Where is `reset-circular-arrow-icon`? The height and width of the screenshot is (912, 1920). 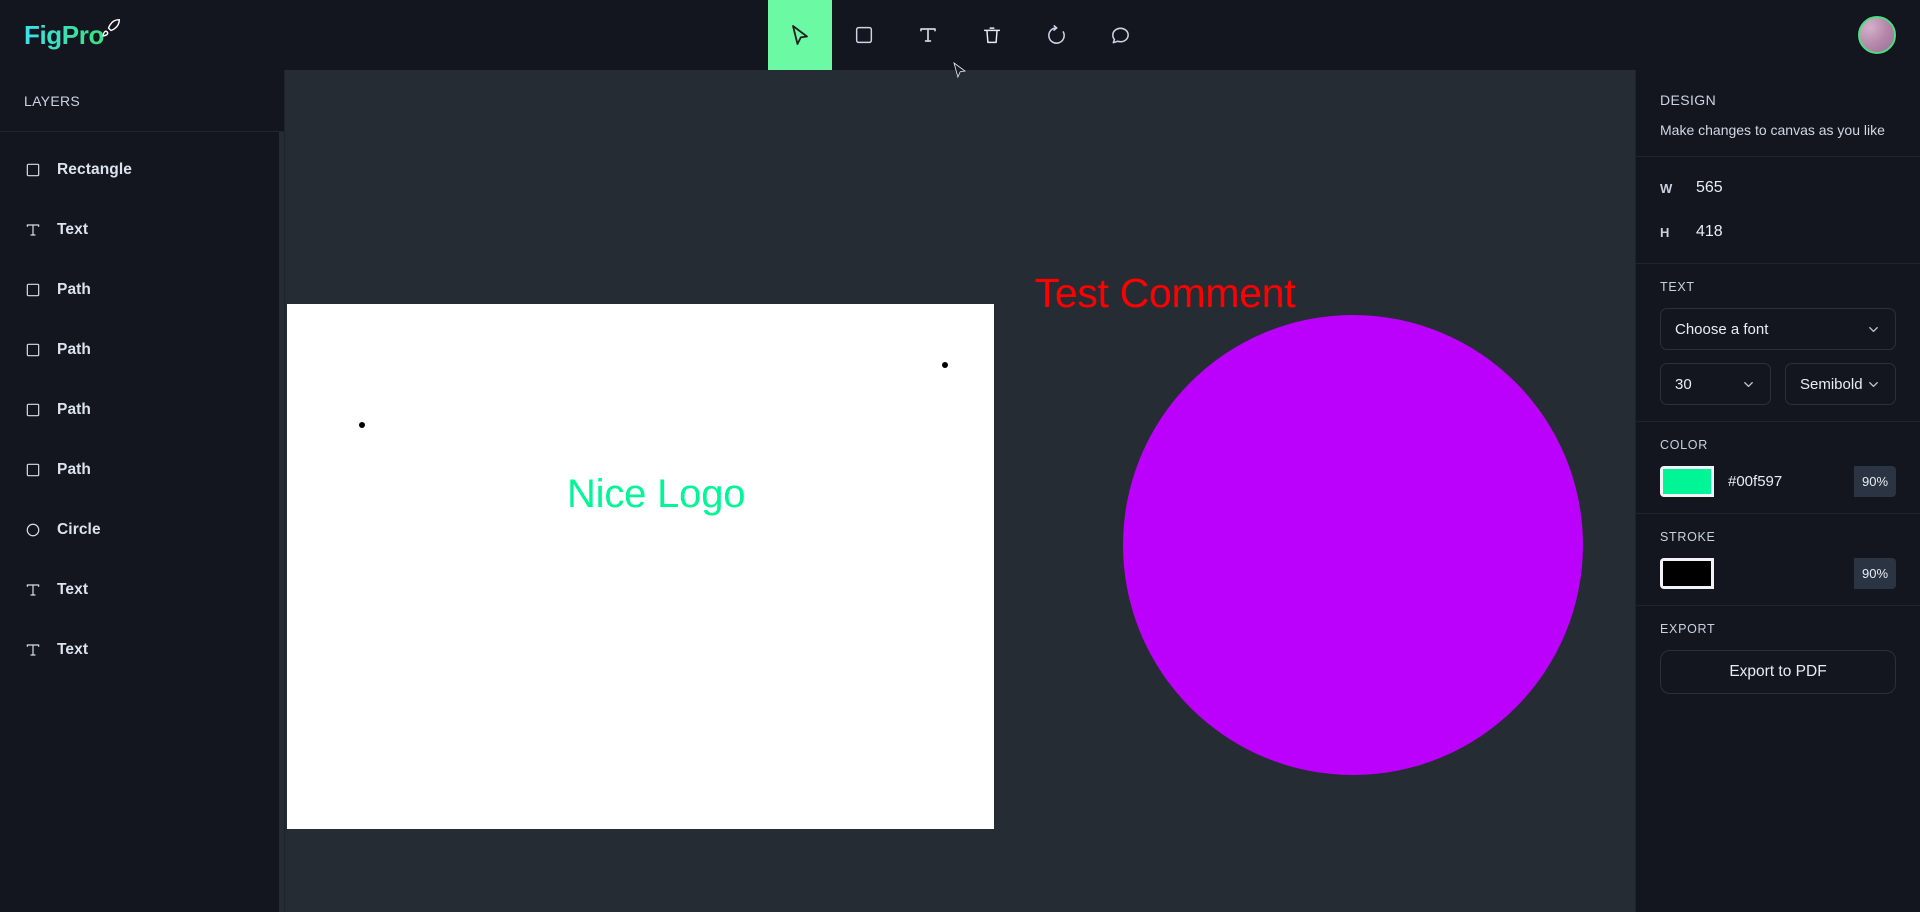
reset-circular-arrow-icon is located at coordinates (1056, 34).